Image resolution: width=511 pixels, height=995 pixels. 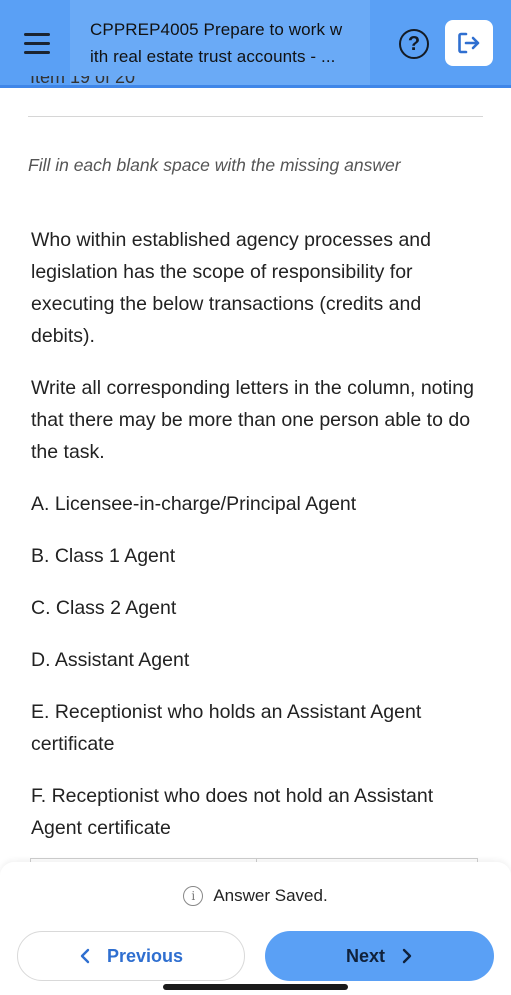 I want to click on logout-icon, so click(x=469, y=43).